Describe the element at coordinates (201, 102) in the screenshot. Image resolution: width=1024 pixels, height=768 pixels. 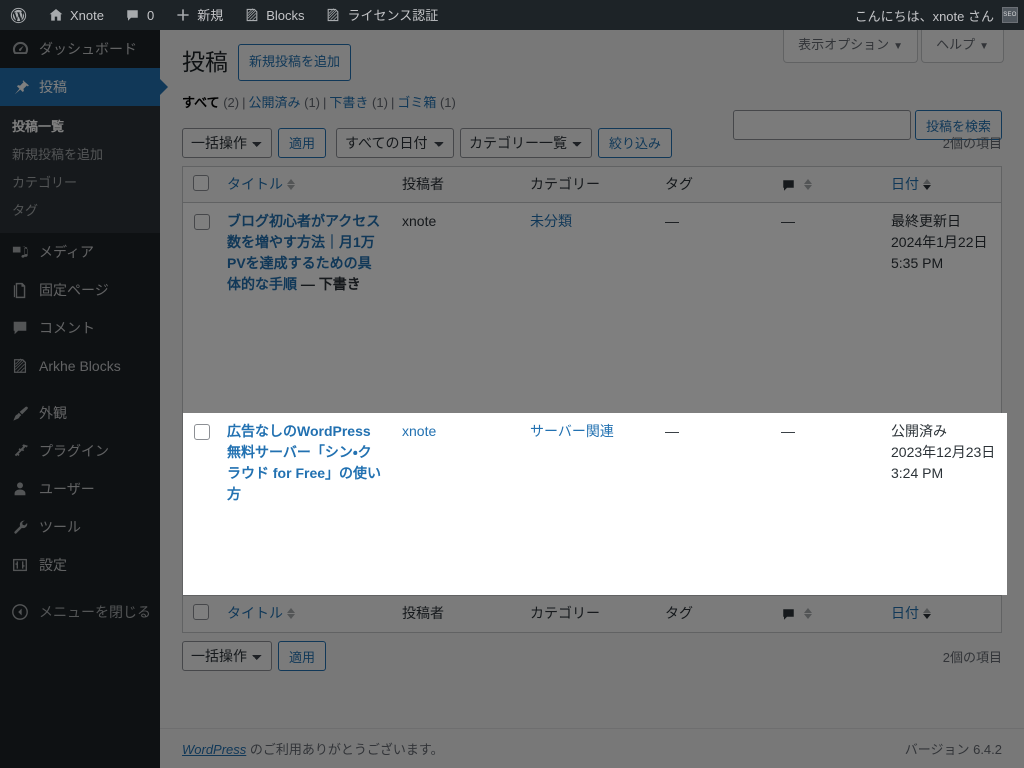
I see `filter-link-all: すべて` at that location.